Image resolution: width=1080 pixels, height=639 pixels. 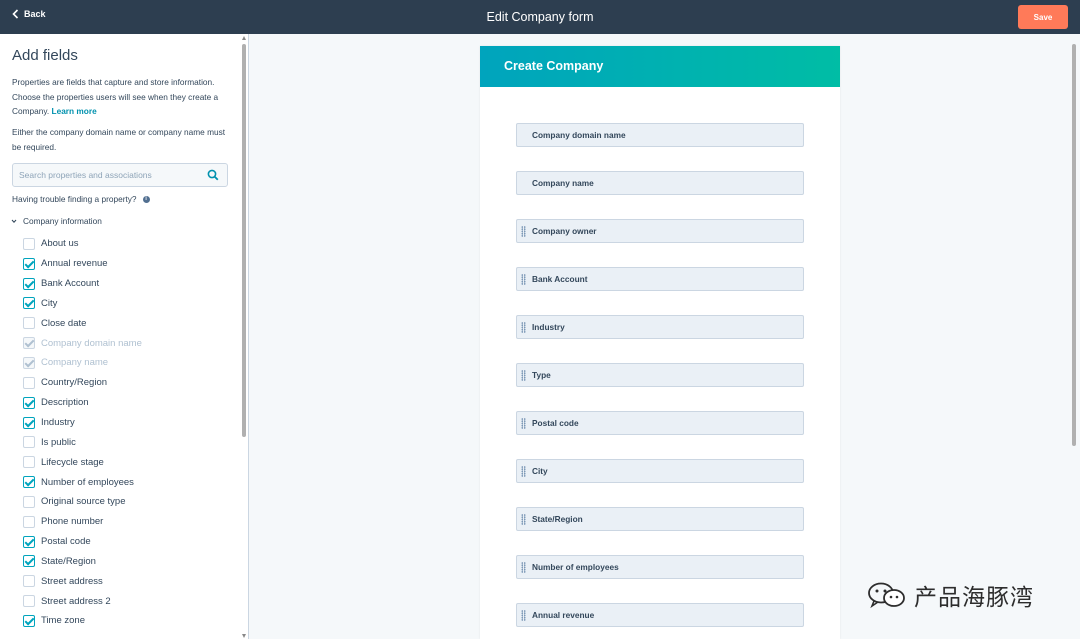 What do you see at coordinates (83, 502) in the screenshot?
I see `property-label: Original source type` at bounding box center [83, 502].